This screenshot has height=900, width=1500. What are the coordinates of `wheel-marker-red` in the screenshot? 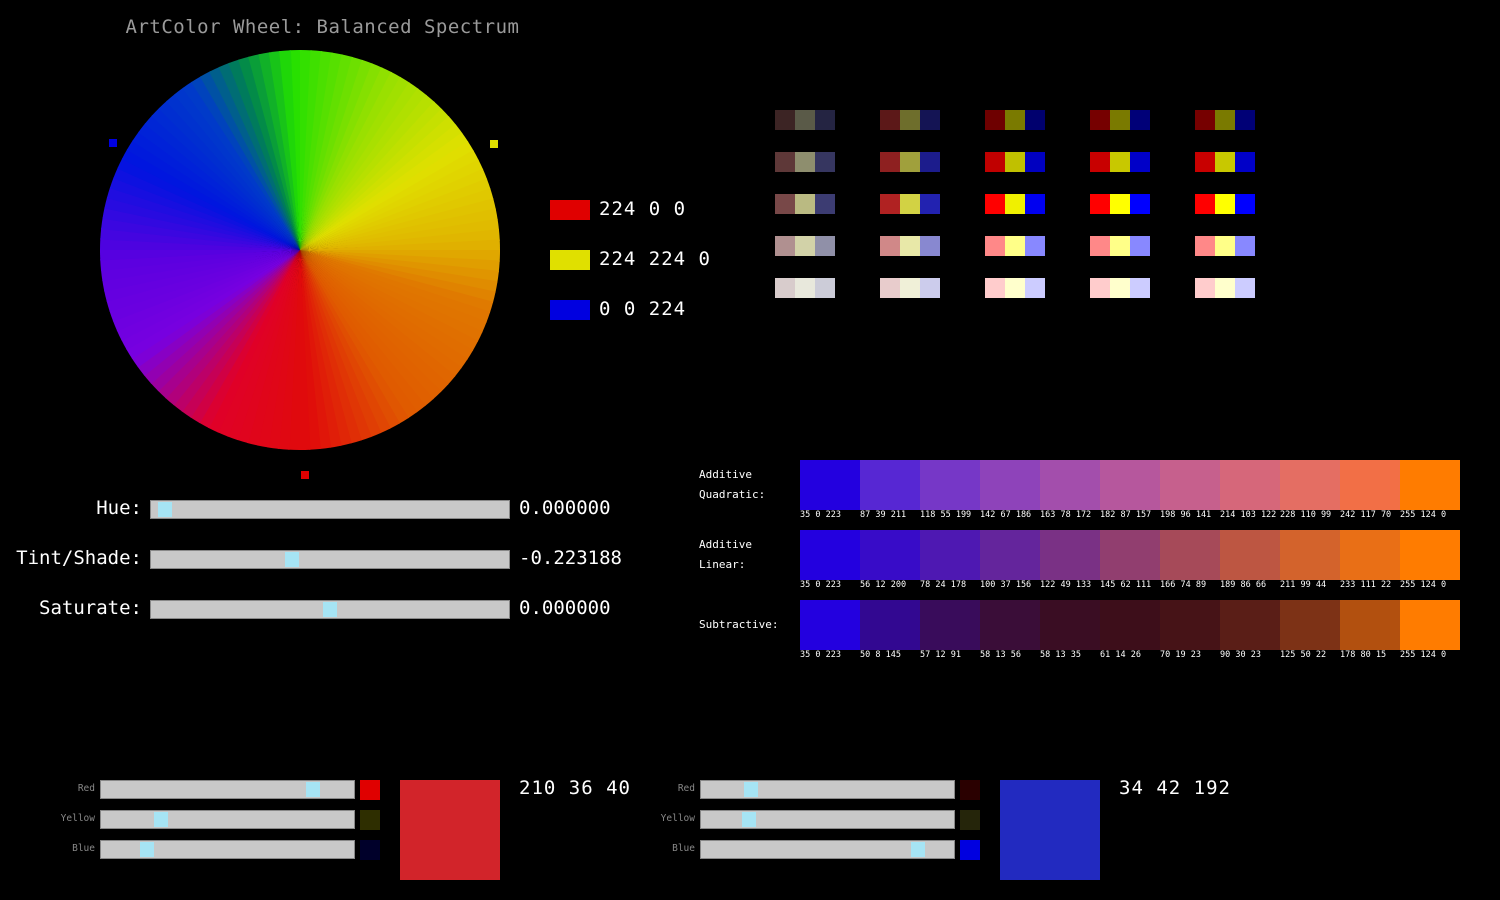 It's located at (305, 475).